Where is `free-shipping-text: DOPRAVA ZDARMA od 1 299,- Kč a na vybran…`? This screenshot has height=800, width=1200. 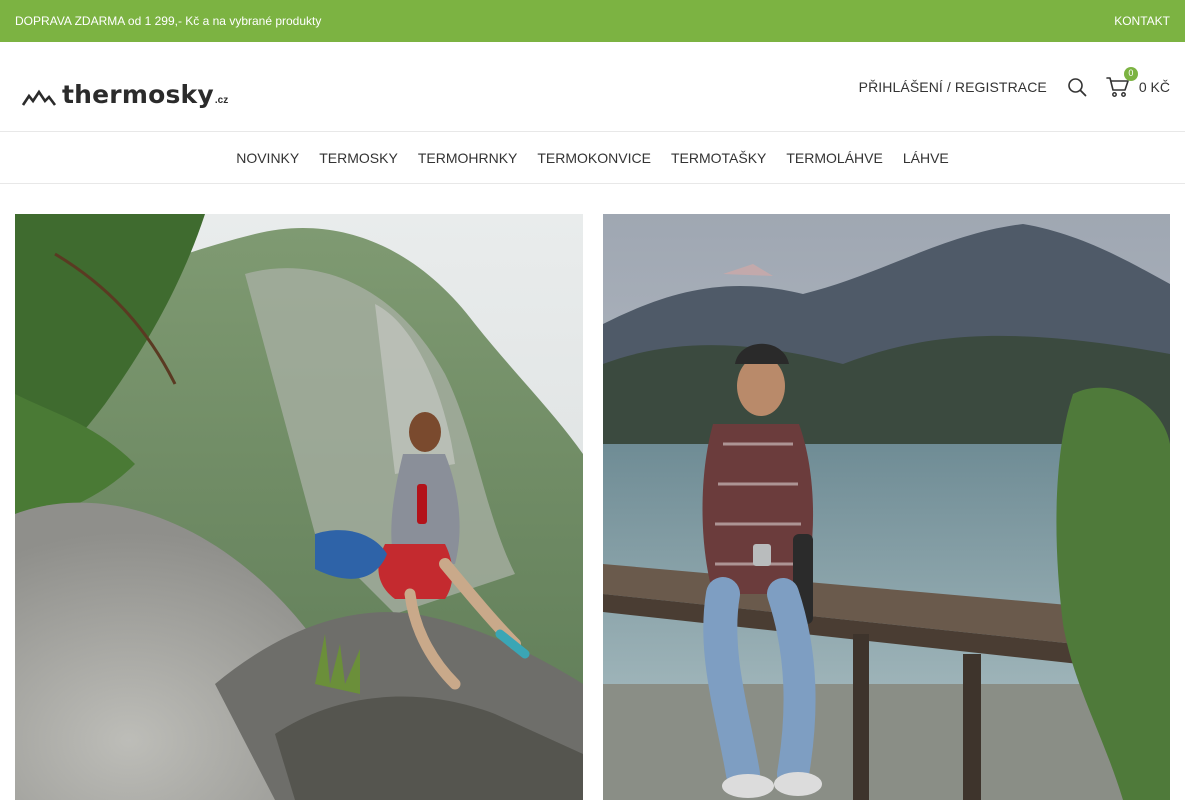 free-shipping-text: DOPRAVA ZDARMA od 1 299,- Kč a na vybran… is located at coordinates (168, 21).